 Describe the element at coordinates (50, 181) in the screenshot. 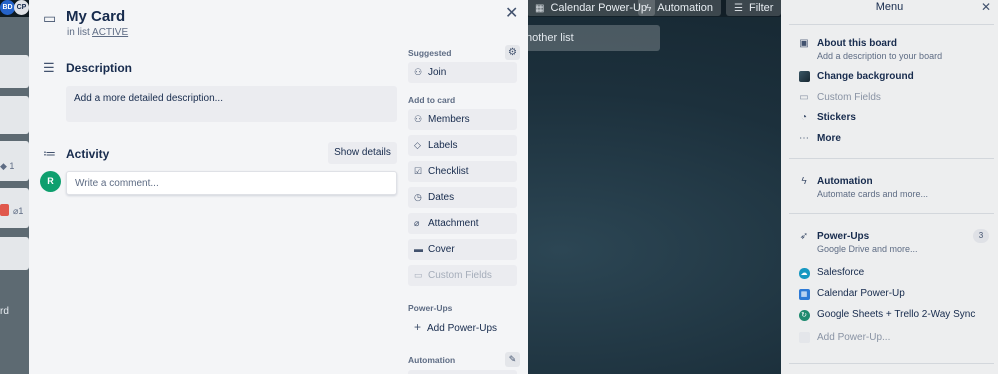

I see `avatar: R` at that location.